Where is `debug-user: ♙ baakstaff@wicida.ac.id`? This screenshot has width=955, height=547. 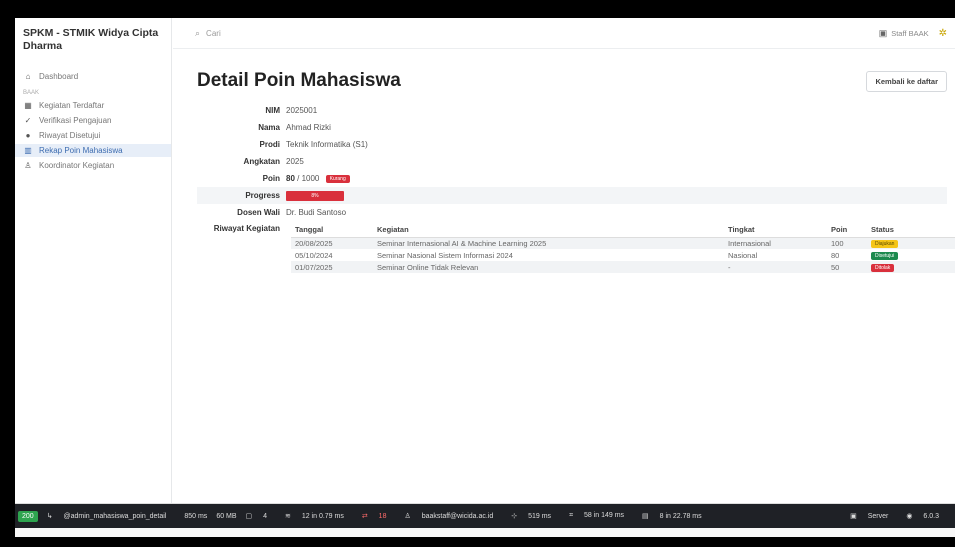 debug-user: ♙ baakstaff@wicida.ac.id is located at coordinates (453, 516).